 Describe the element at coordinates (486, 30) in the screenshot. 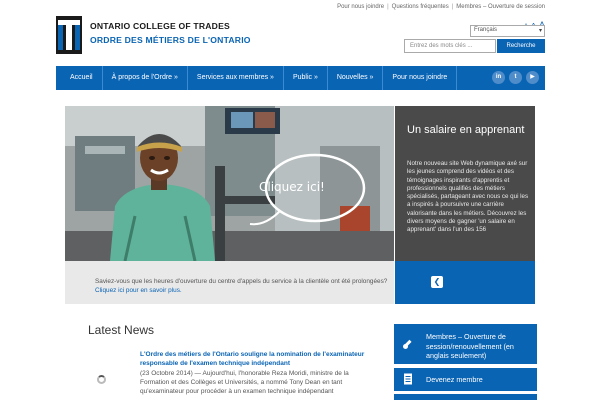

I see `language-select-value: Français` at that location.